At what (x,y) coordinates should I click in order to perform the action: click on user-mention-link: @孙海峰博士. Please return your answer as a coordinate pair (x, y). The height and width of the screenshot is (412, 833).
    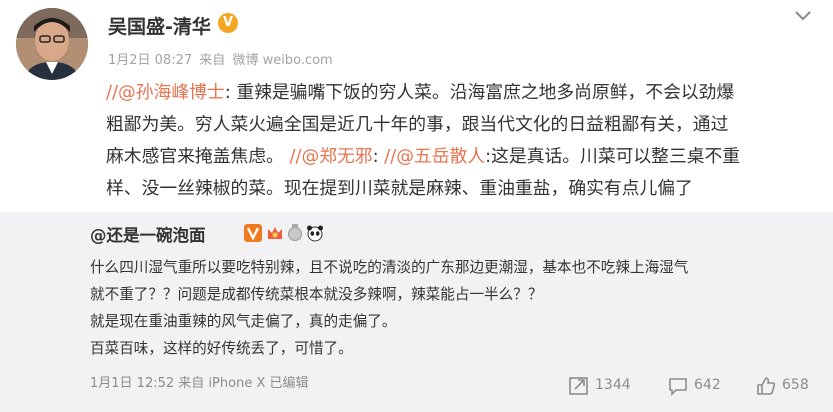
    Looking at the image, I should click on (171, 92).